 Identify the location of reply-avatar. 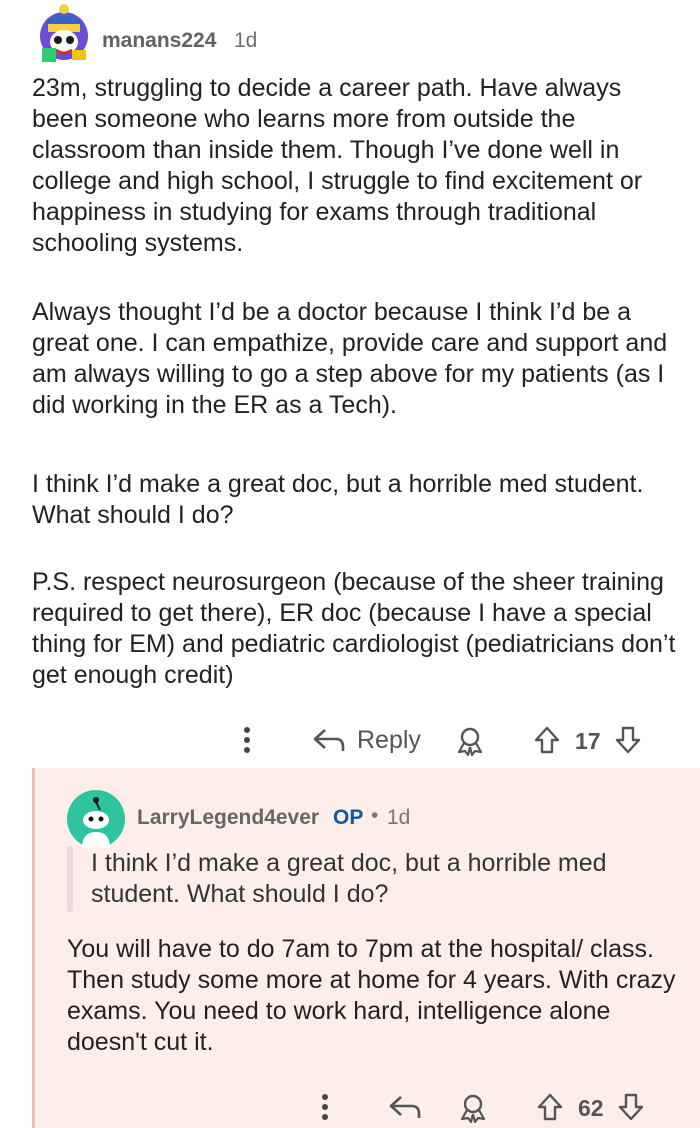
(96, 819).